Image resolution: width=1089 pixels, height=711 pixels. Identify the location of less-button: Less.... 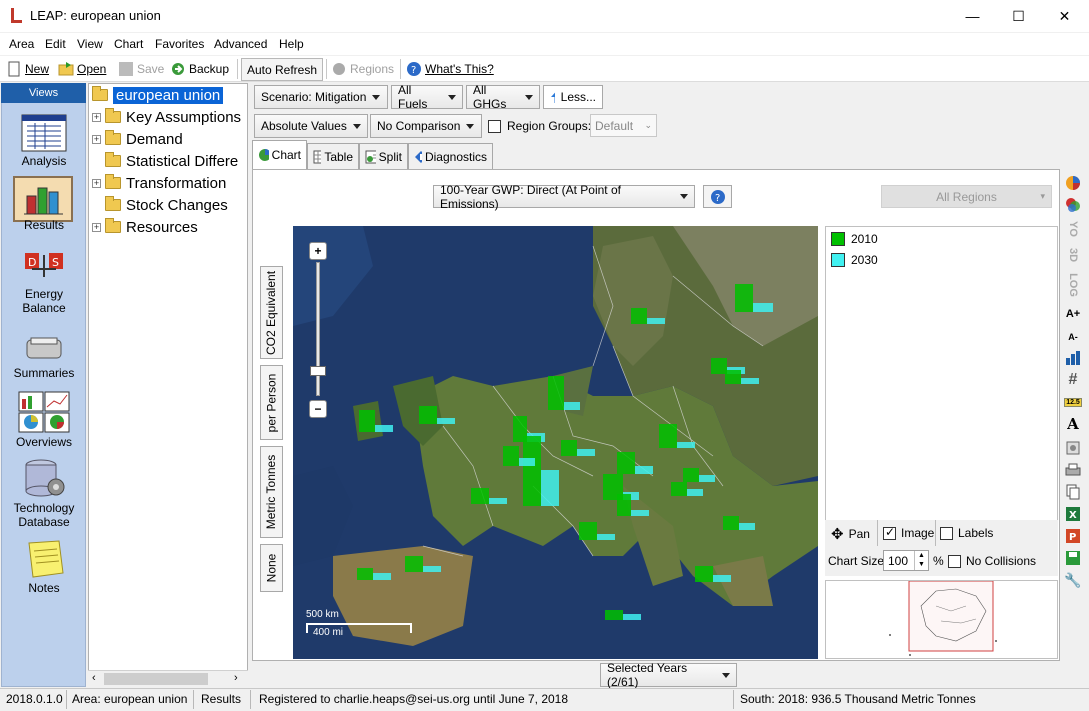
(573, 97).